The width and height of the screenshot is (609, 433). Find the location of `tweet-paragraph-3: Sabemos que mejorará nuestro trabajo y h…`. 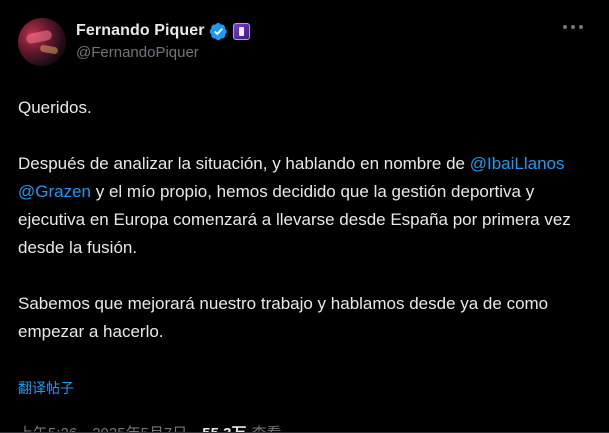

tweet-paragraph-3: Sabemos que mejorará nuestro trabajo y h… is located at coordinates (283, 317).